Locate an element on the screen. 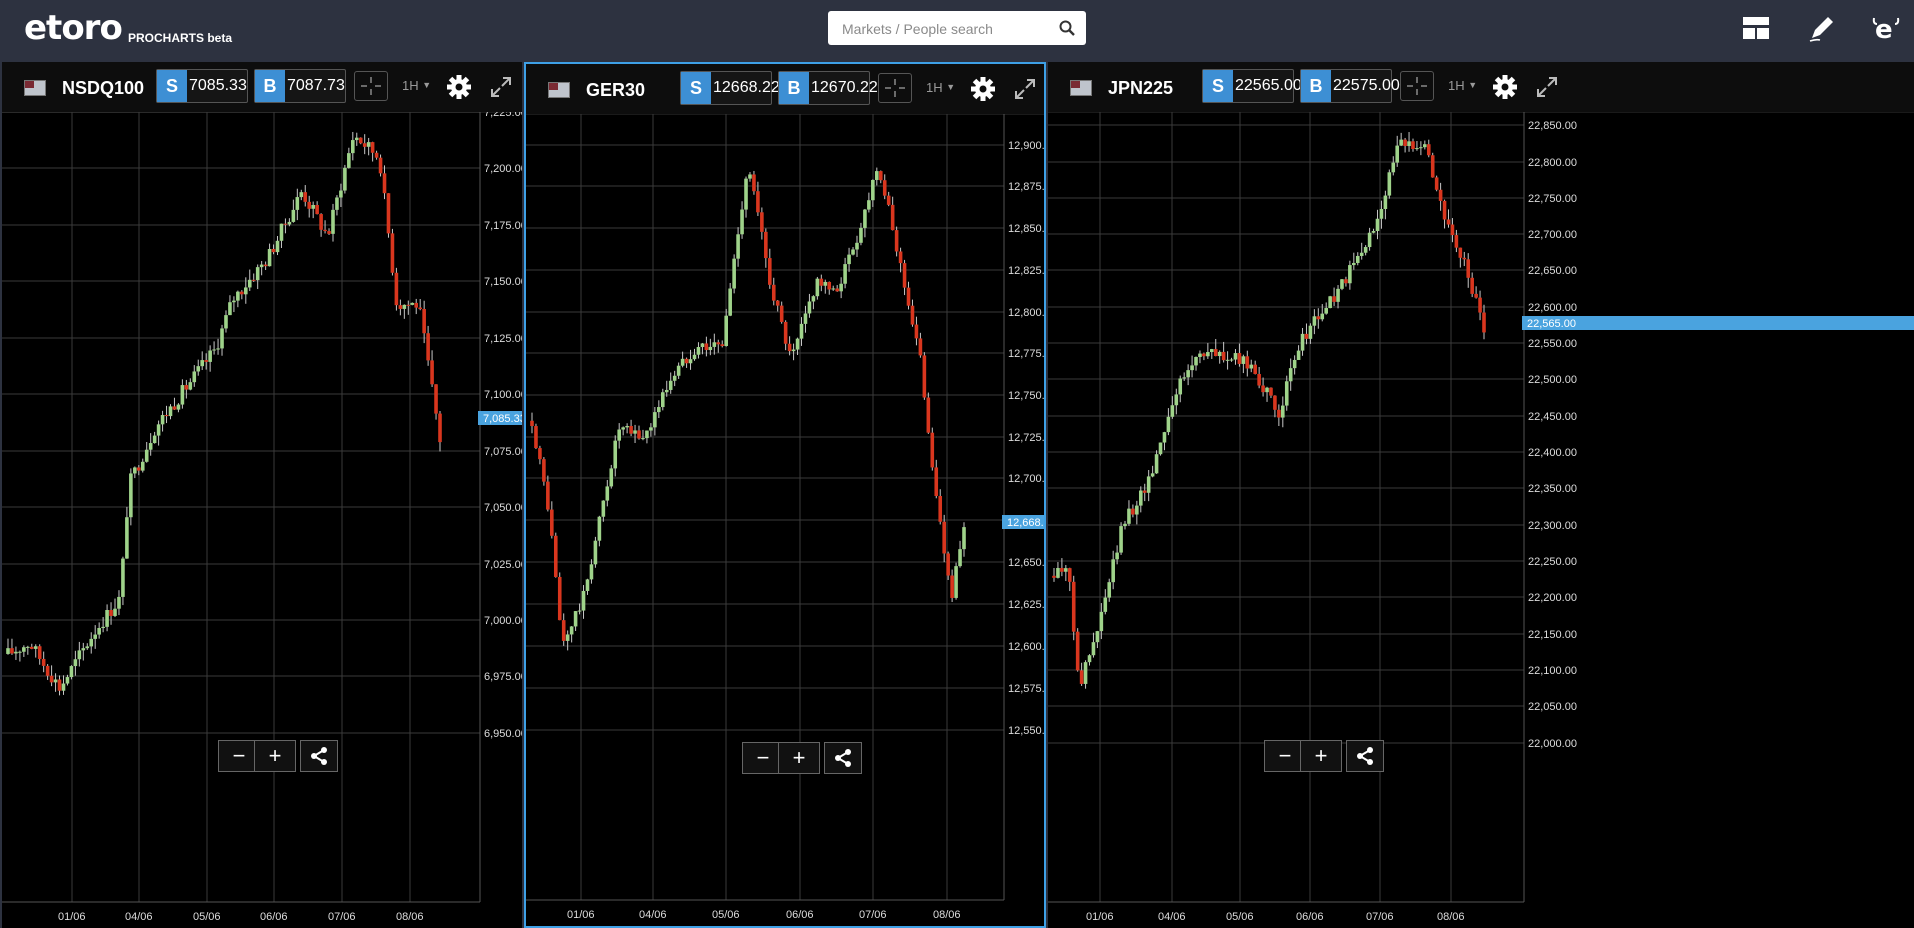 The height and width of the screenshot is (928, 1914). sell-label: S is located at coordinates (696, 88).